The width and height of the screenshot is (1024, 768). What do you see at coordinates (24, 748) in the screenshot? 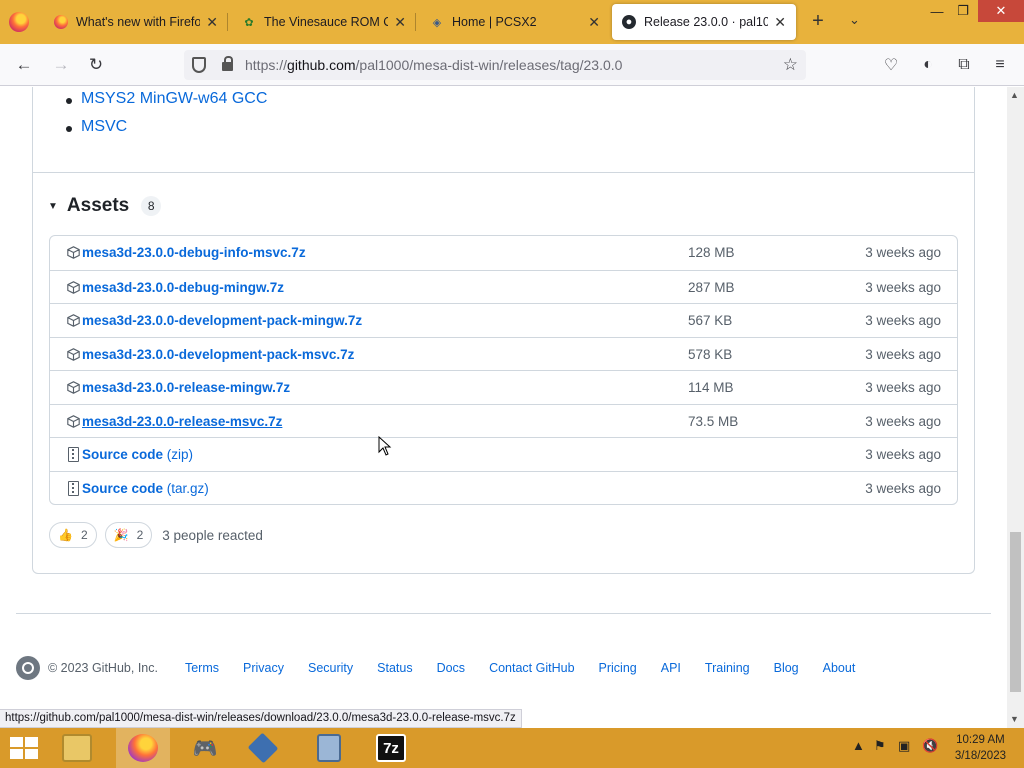
I see `windows-start-icon` at bounding box center [24, 748].